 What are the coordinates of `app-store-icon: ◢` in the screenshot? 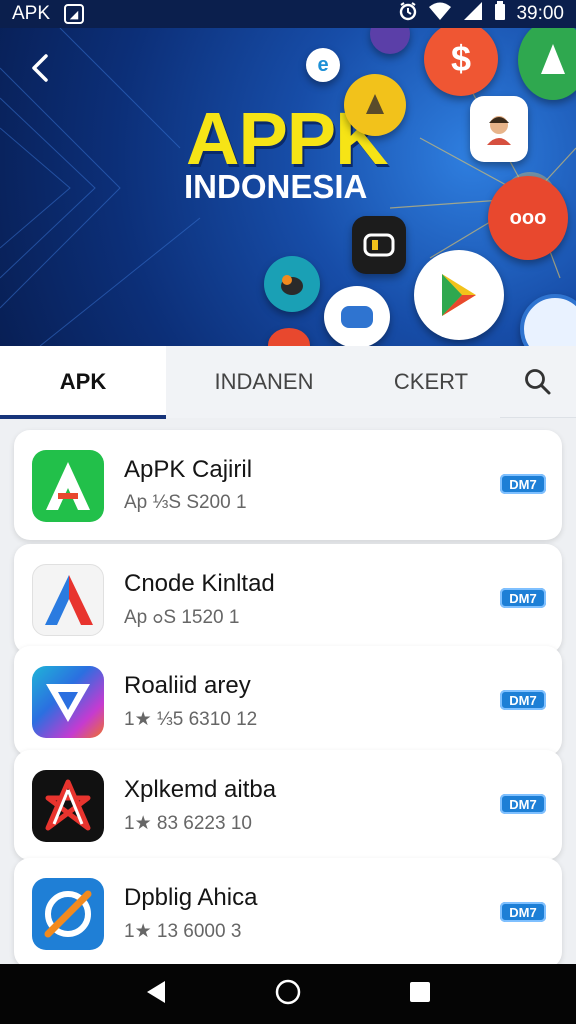 It's located at (74, 14).